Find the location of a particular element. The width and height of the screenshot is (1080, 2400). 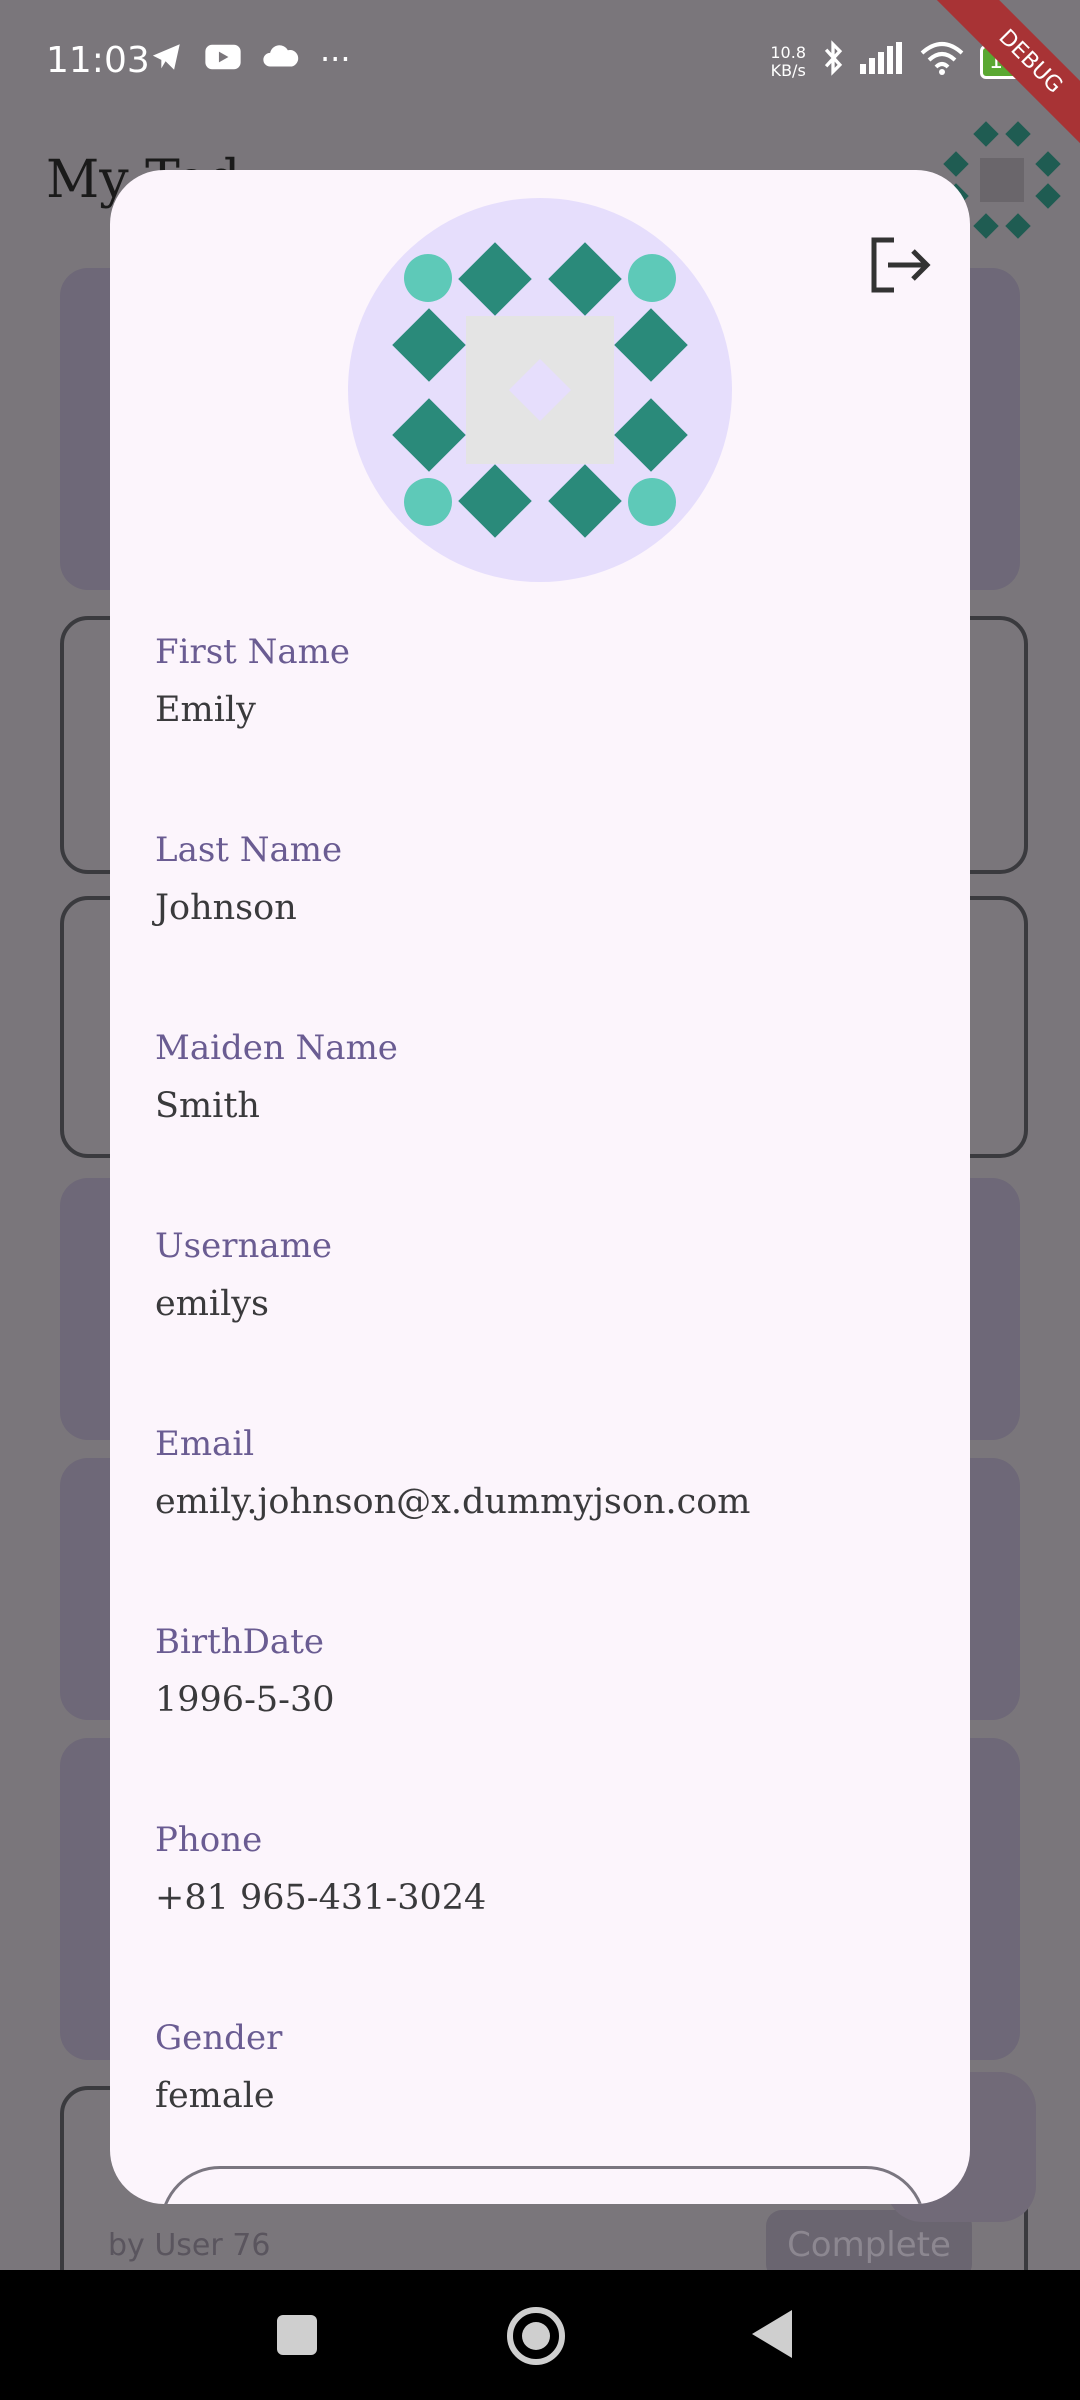

last-name-field: Last Name Johnson is located at coordinates (248, 879).